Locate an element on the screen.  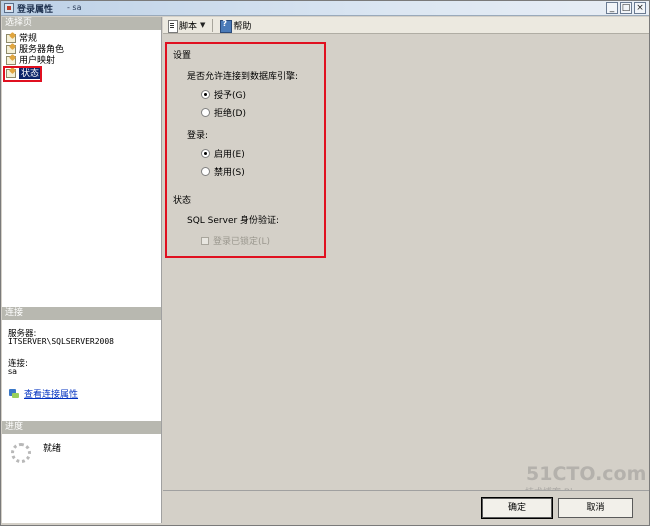
ok-button: 确定 is located at coordinates (517, 508).